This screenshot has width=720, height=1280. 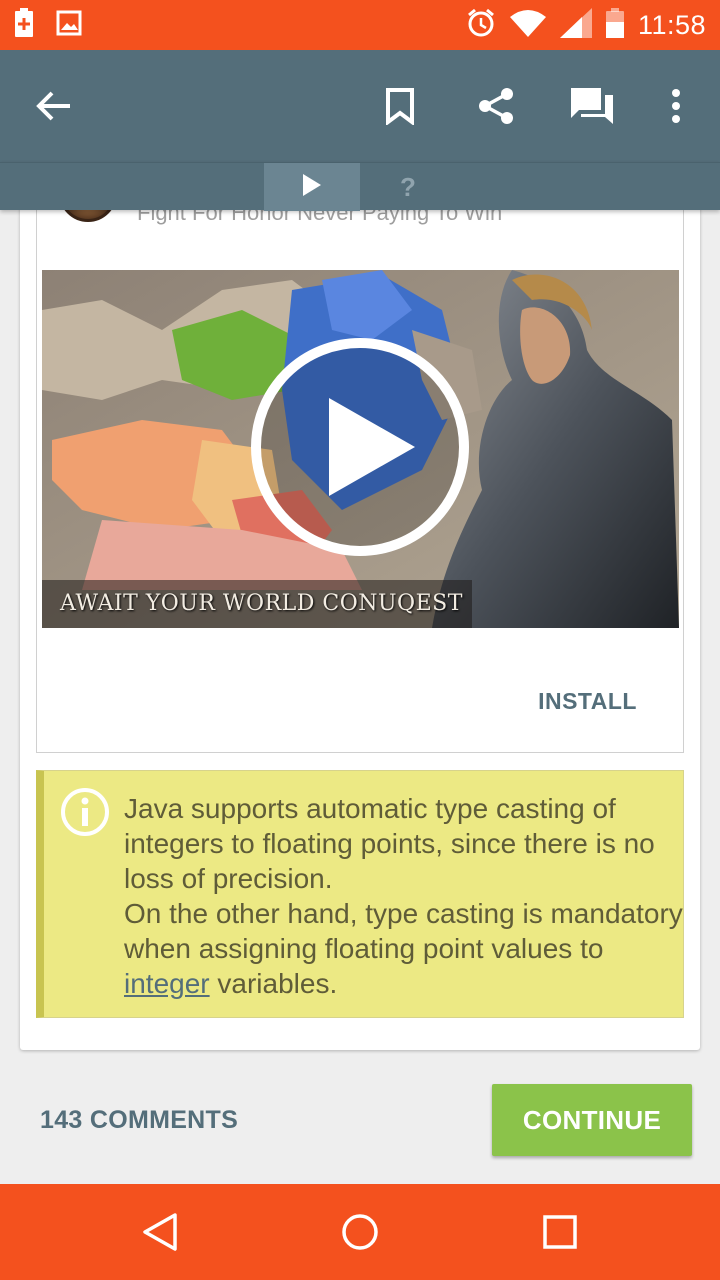 I want to click on alarm-icon, so click(x=481, y=25).